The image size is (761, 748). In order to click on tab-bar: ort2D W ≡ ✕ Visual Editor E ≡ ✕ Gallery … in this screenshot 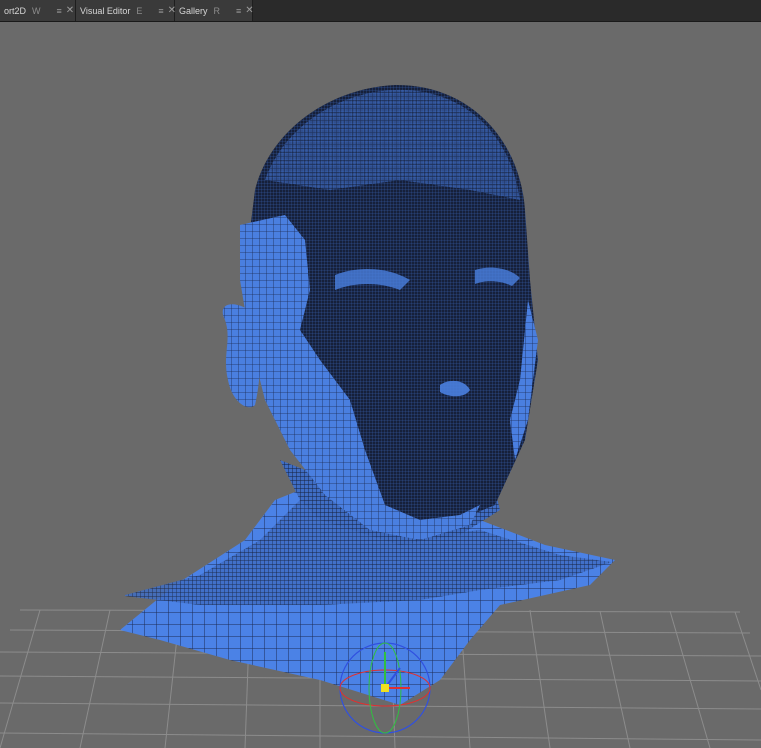, I will do `click(380, 11)`.